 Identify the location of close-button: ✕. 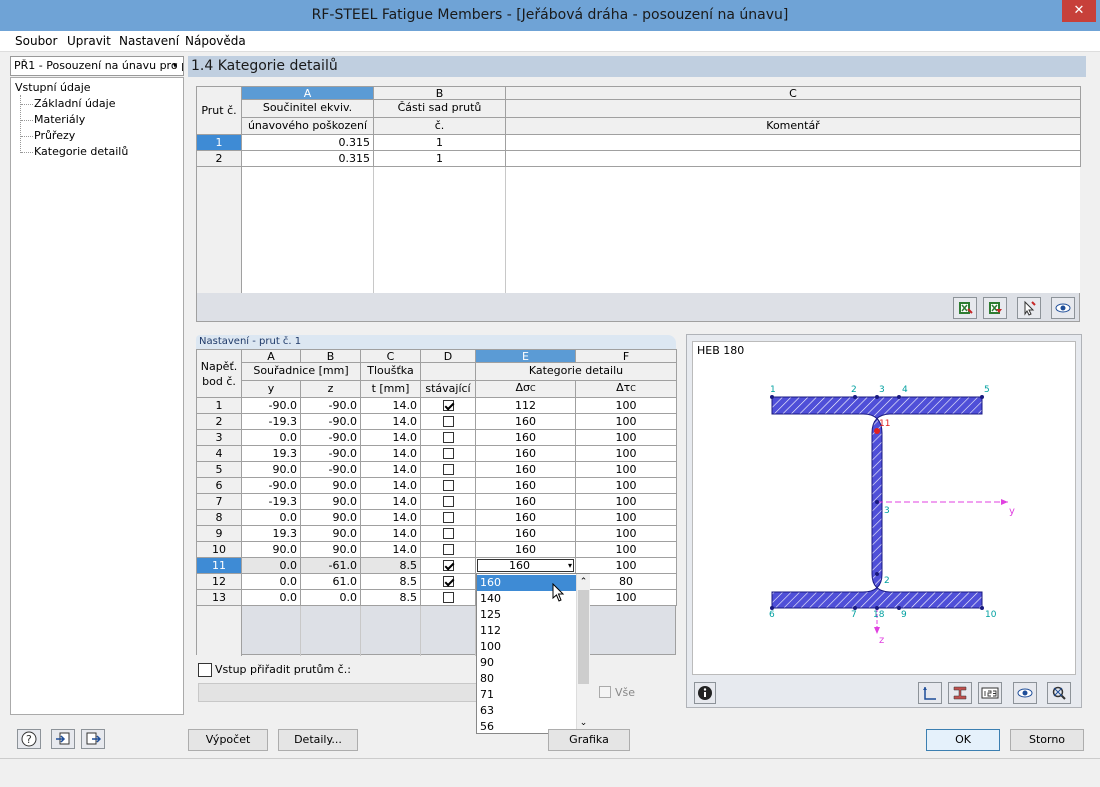
(1079, 11).